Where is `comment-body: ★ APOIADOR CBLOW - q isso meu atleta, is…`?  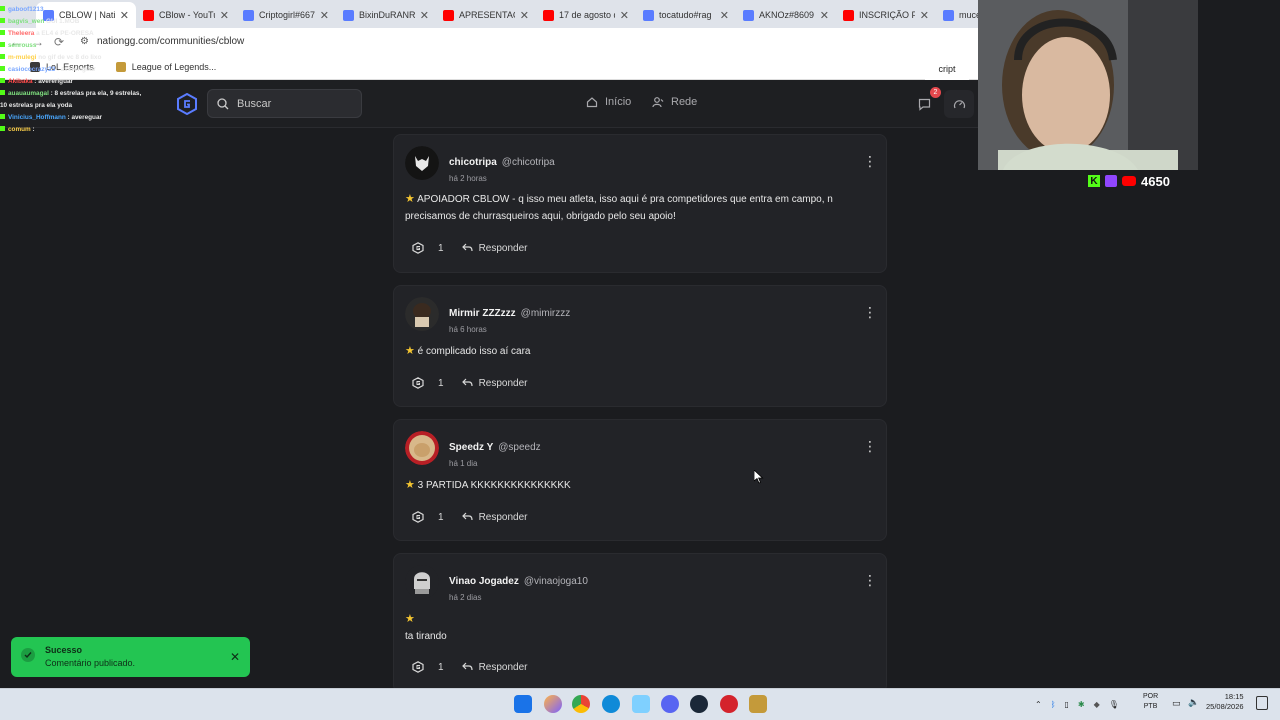
comment-body: ★ APOIADOR CBLOW - q isso meu atleta, is… is located at coordinates (640, 208).